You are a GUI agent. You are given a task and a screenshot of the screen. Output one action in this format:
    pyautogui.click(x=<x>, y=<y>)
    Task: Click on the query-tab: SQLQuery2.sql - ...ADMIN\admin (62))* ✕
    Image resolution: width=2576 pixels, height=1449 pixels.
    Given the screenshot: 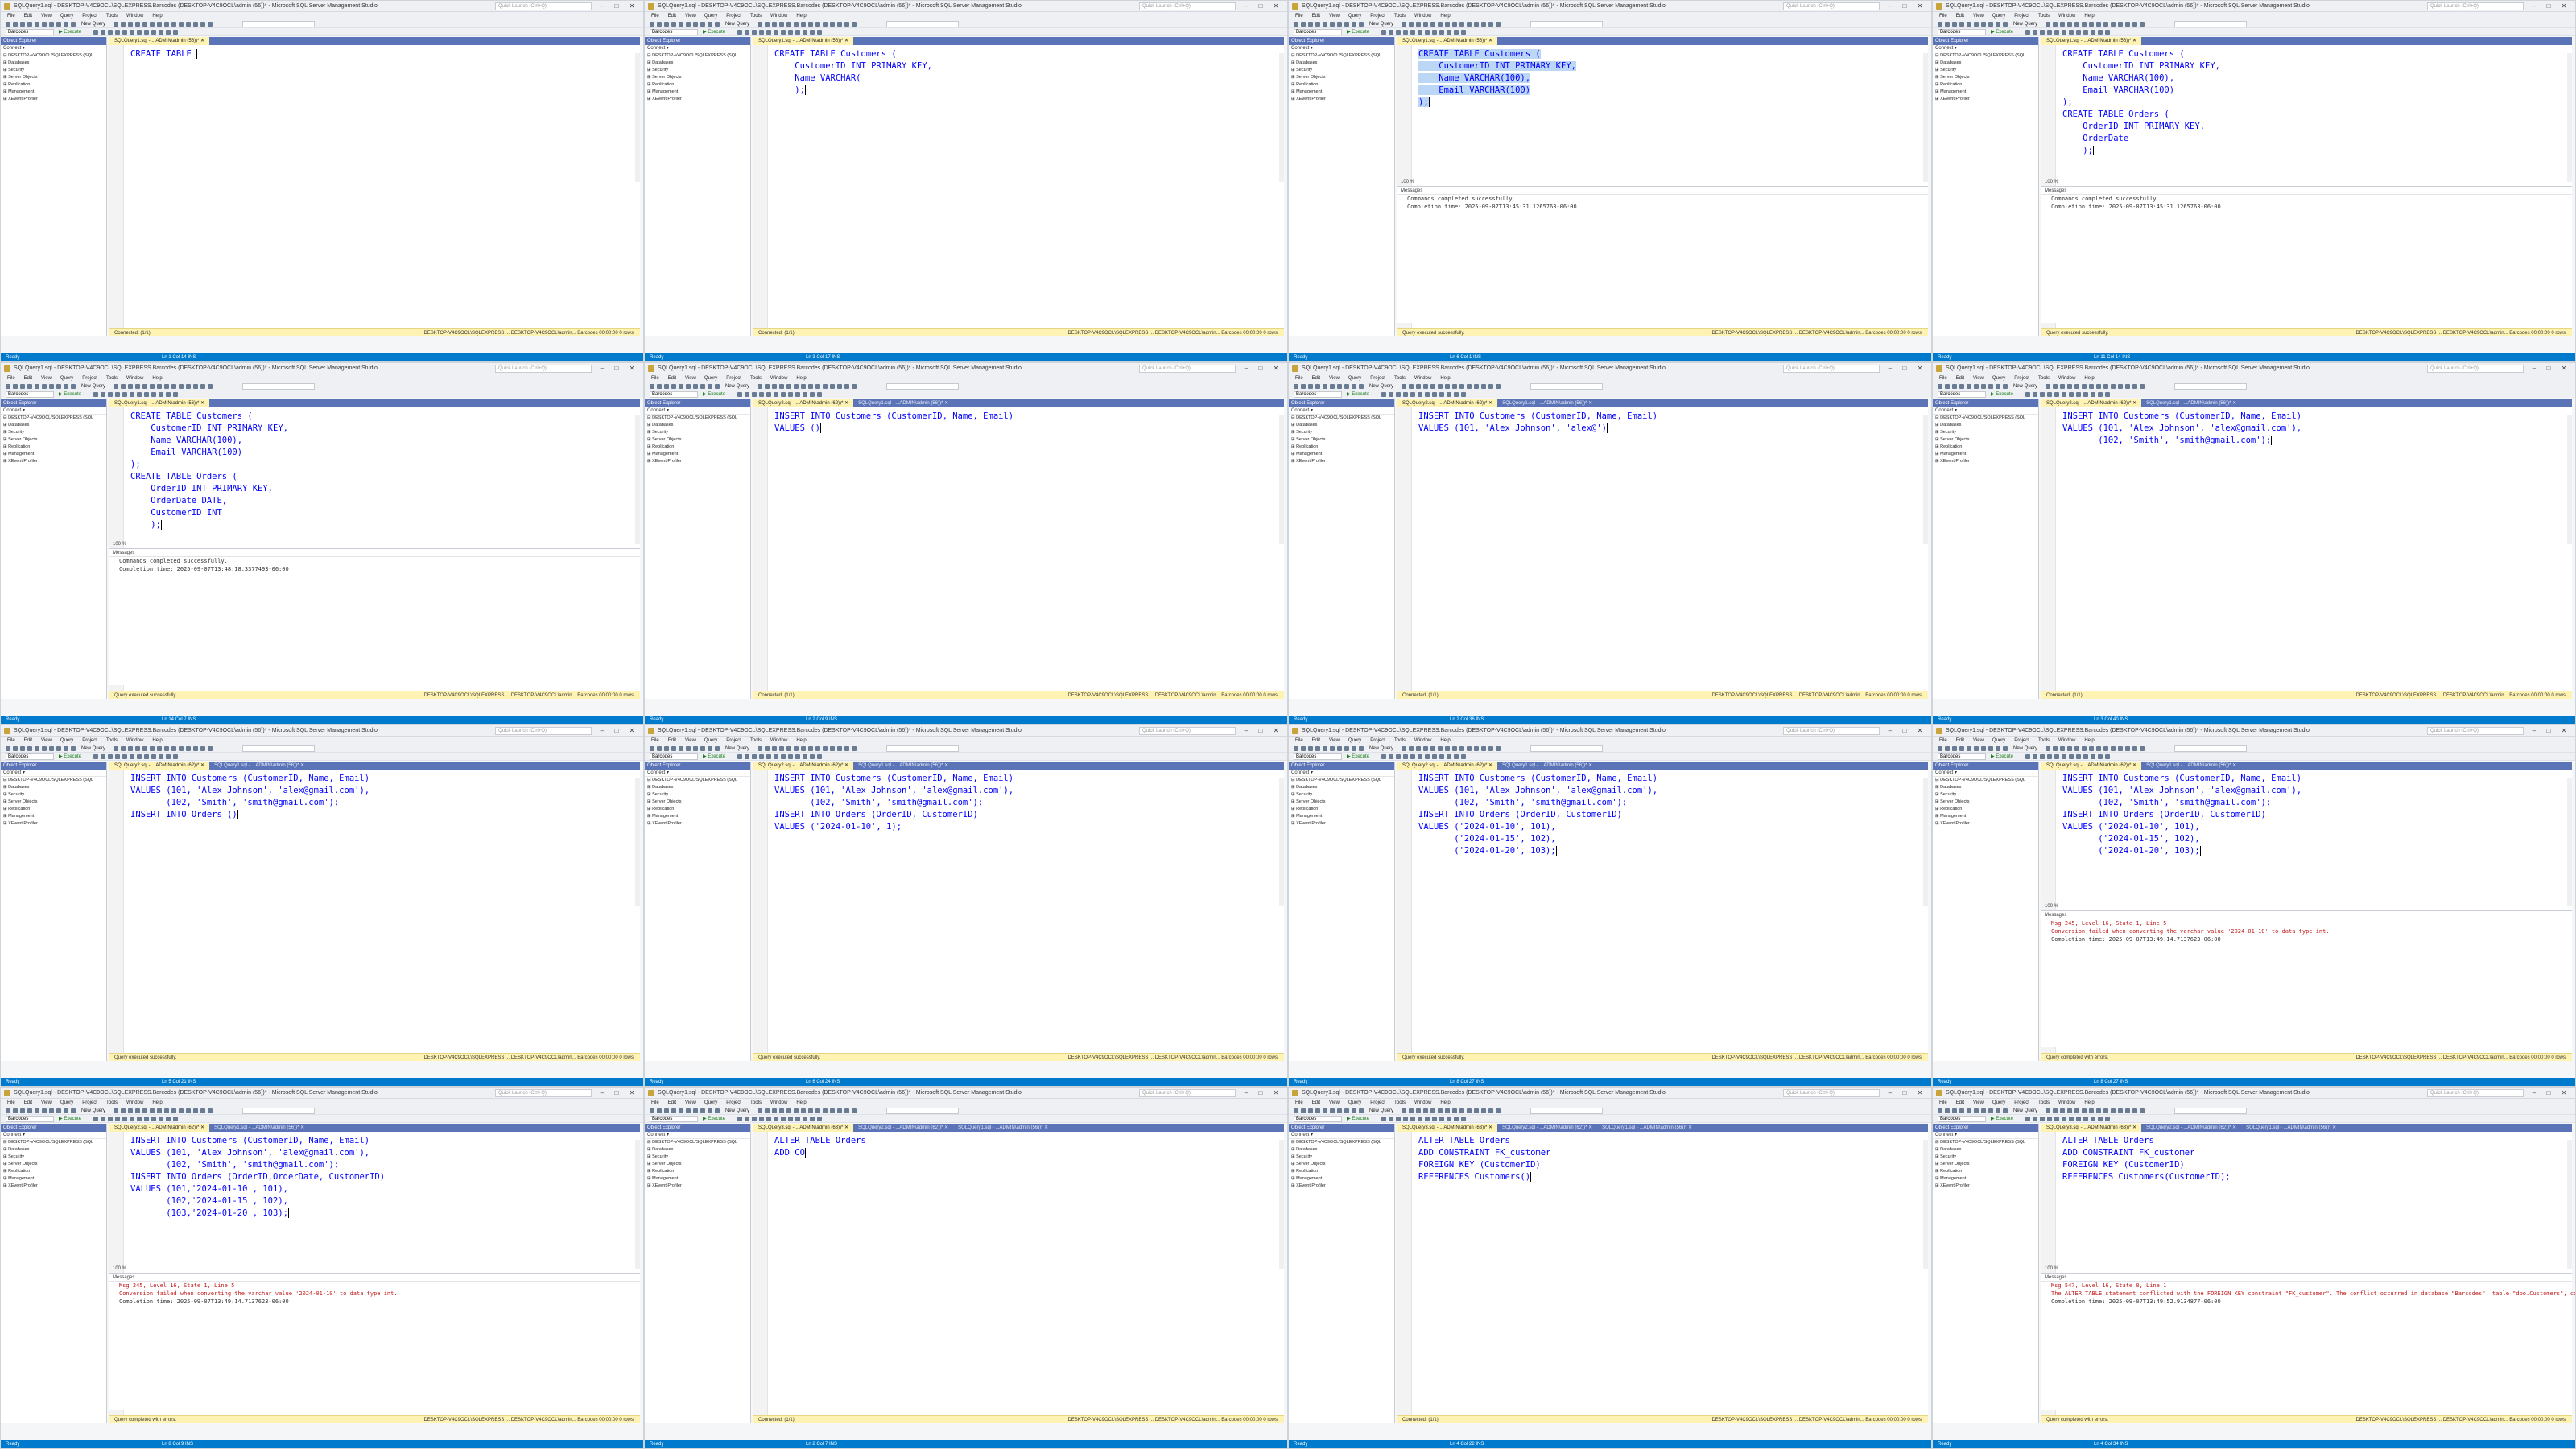 What is the action you would take?
    pyautogui.click(x=2091, y=403)
    